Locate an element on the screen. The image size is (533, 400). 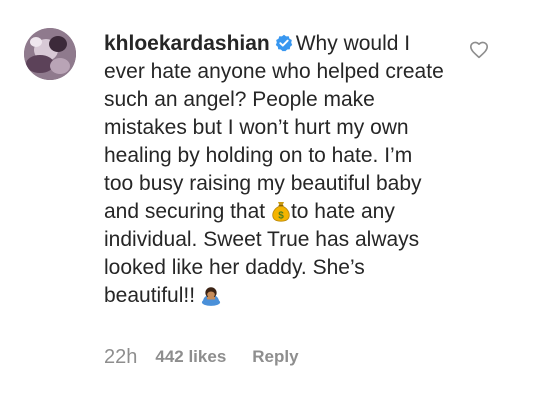
reply-button: Reply is located at coordinates (275, 357).